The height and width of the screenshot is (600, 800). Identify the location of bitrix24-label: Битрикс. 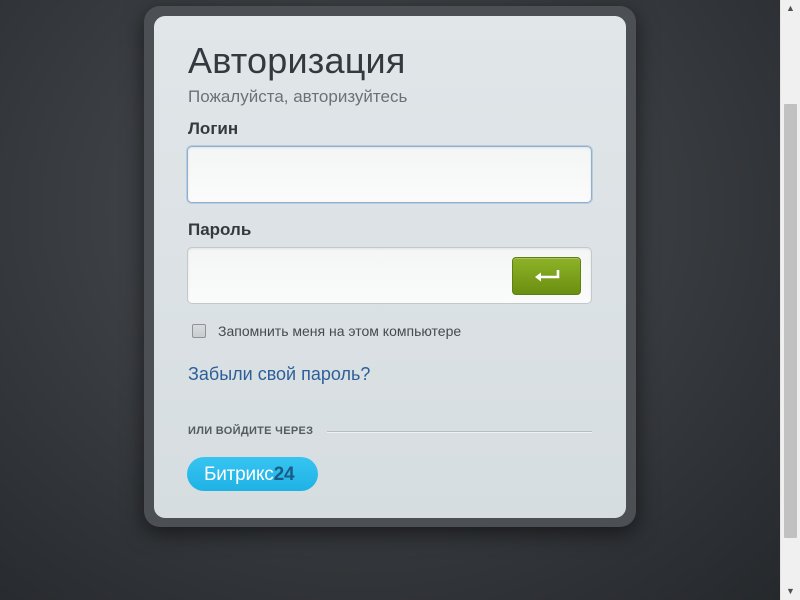
(239, 474).